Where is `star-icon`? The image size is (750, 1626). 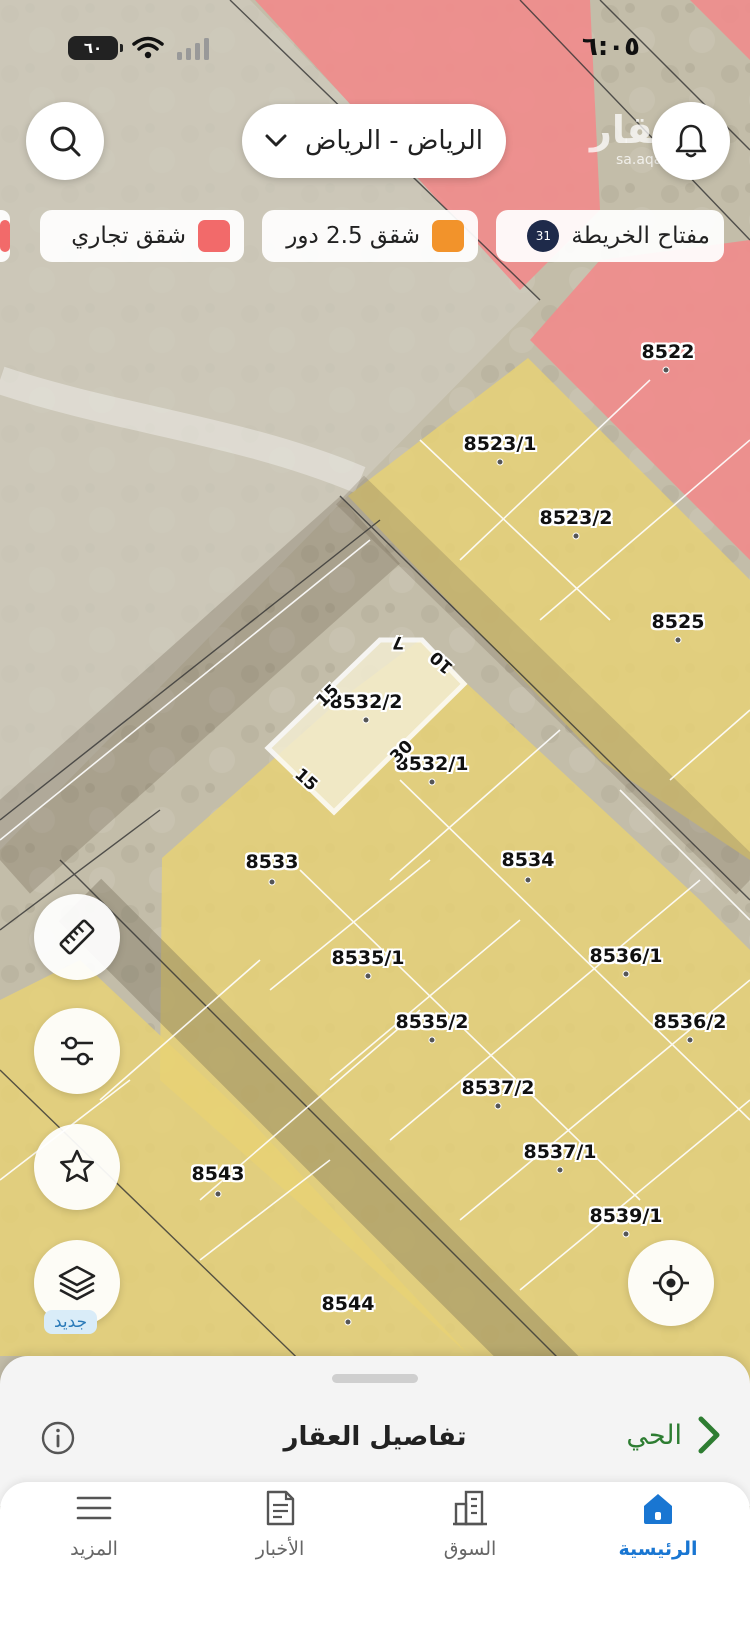
star-icon is located at coordinates (77, 1166).